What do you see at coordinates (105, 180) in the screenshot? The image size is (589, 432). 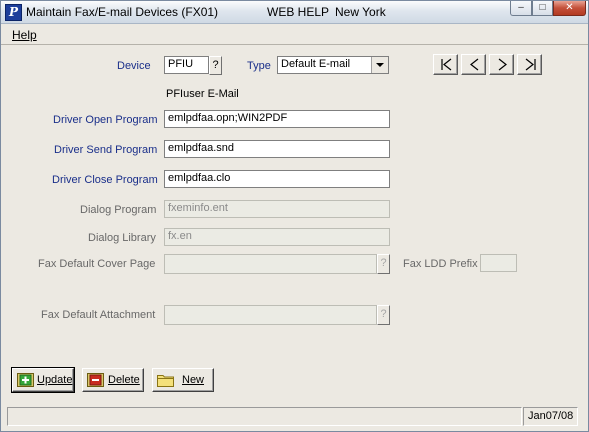 I see `driver-close-label: Driver Close Program` at bounding box center [105, 180].